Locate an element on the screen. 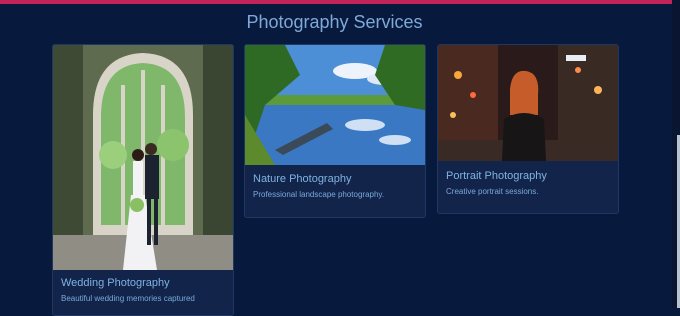  card-description: Beautiful wedding memories captured is located at coordinates (128, 298).